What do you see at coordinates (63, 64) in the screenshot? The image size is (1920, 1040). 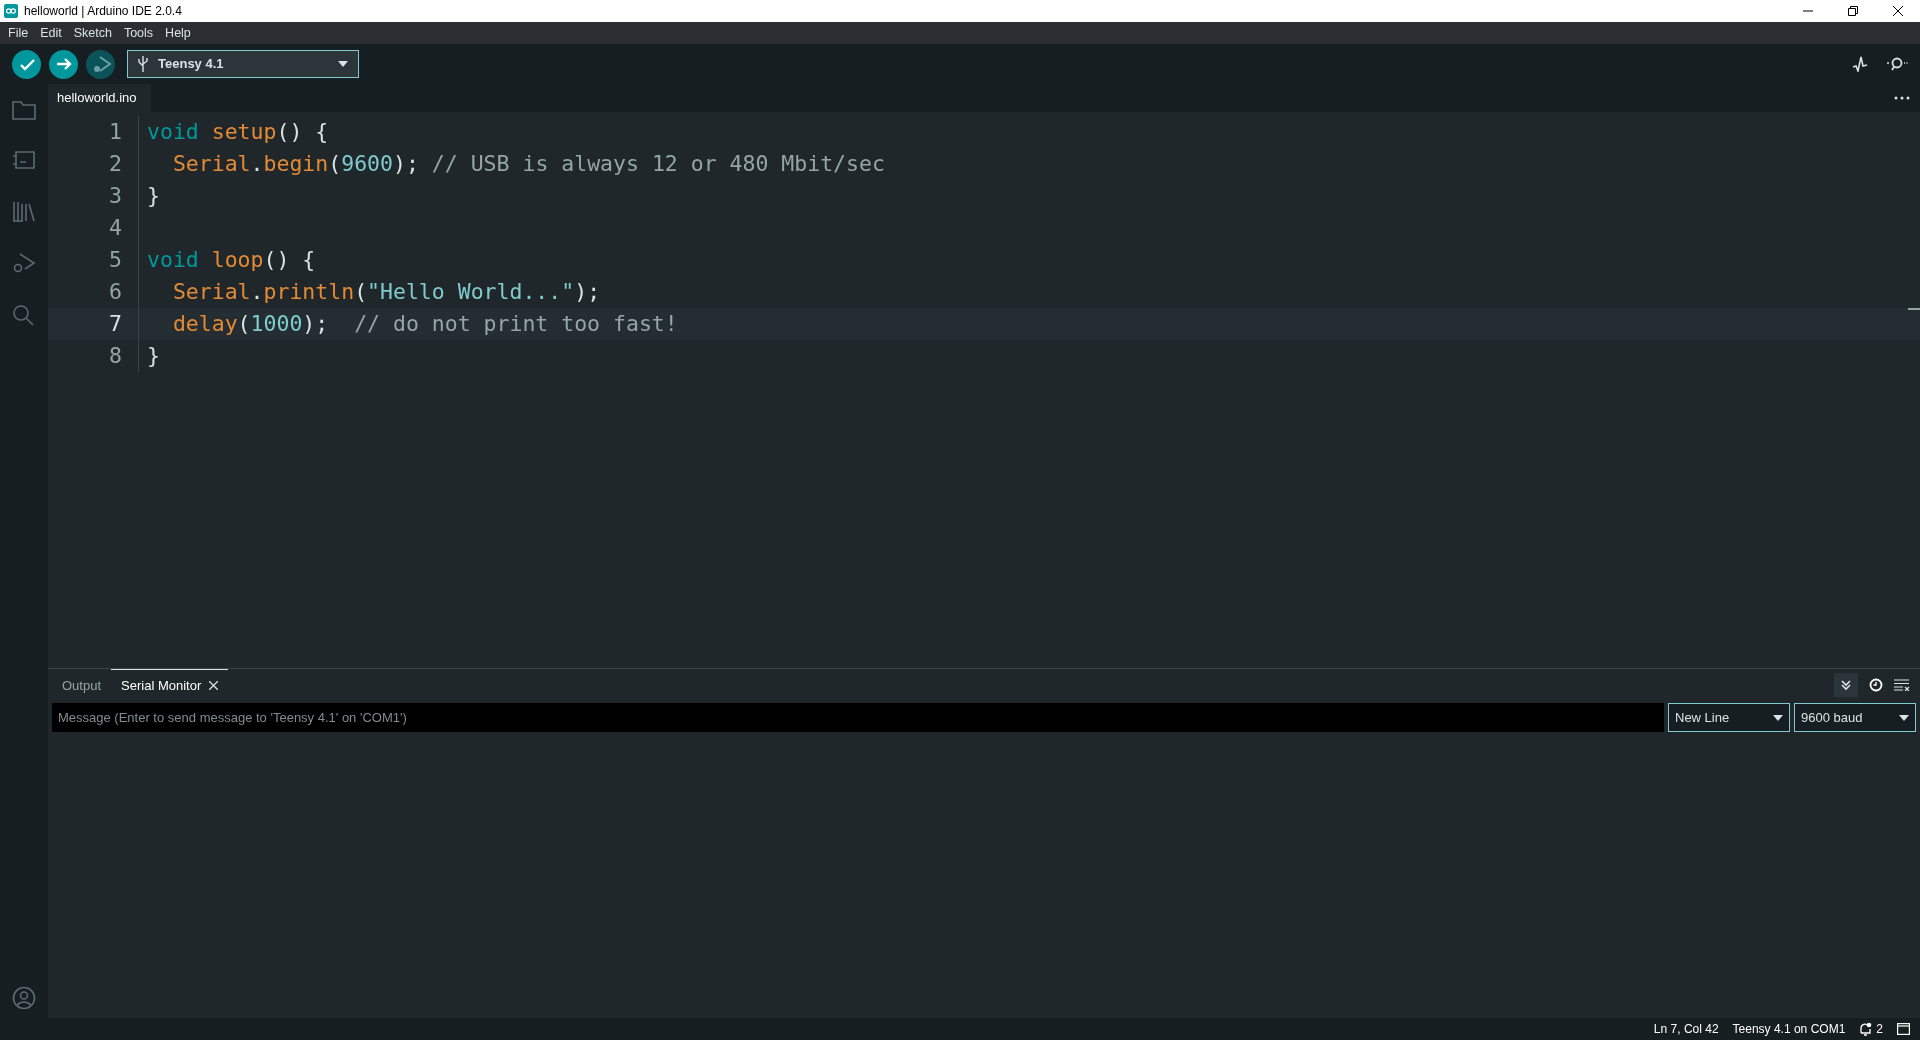 I see `upload-button` at bounding box center [63, 64].